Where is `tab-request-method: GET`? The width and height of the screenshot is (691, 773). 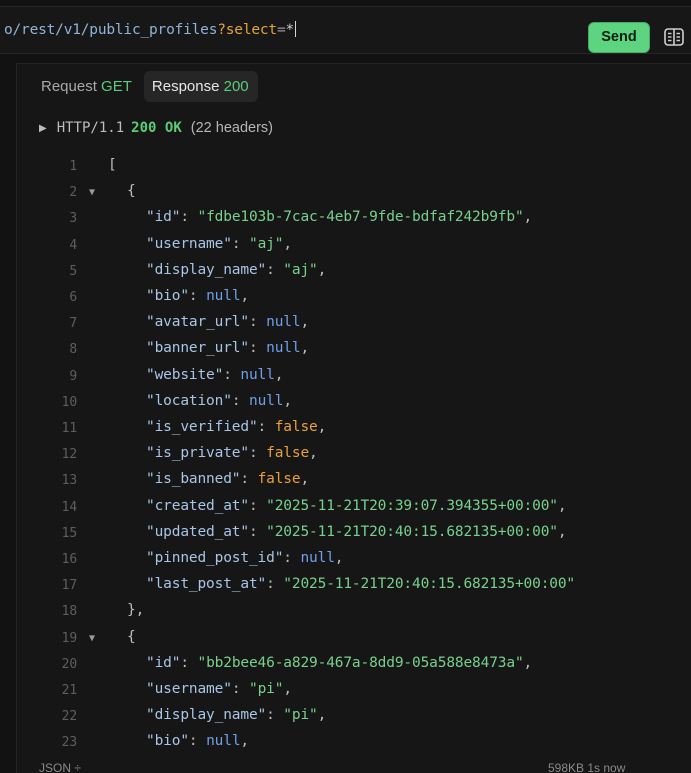
tab-request-method: GET is located at coordinates (116, 86).